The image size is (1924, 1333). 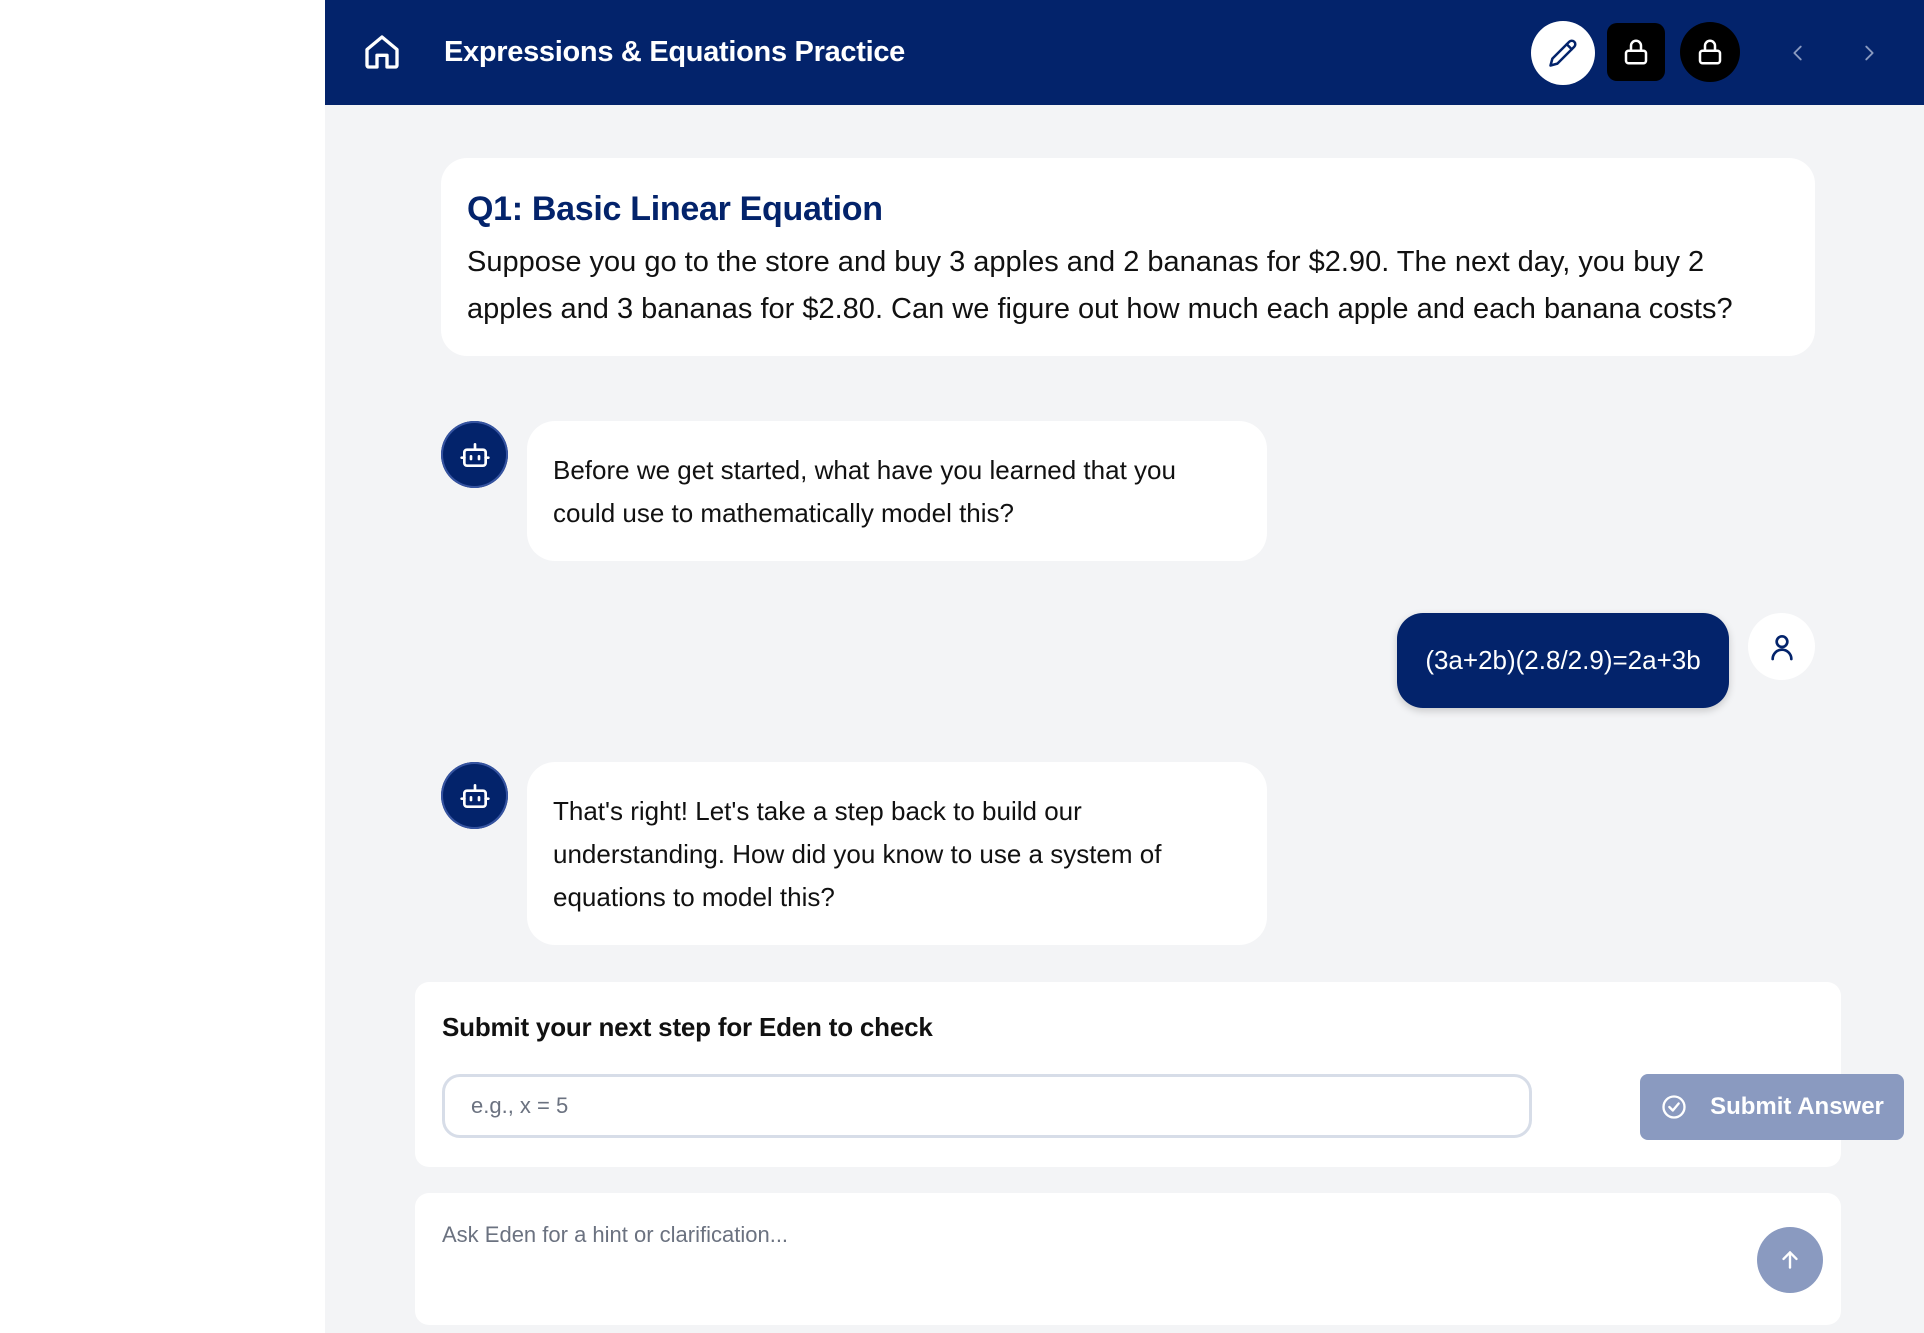 I want to click on edit-button, so click(x=1563, y=53).